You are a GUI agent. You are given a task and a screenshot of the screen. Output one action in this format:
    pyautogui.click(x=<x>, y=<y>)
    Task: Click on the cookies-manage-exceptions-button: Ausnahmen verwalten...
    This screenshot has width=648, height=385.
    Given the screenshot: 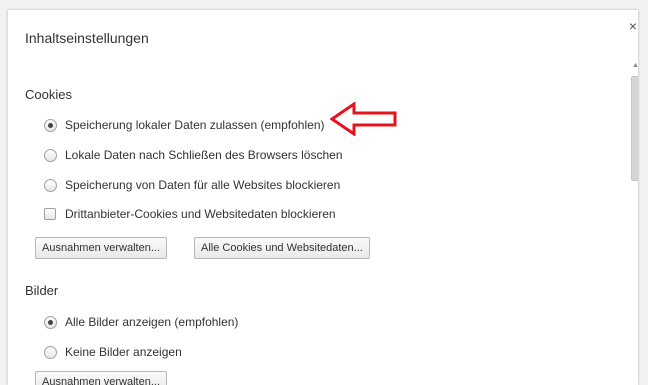 What is the action you would take?
    pyautogui.click(x=101, y=248)
    